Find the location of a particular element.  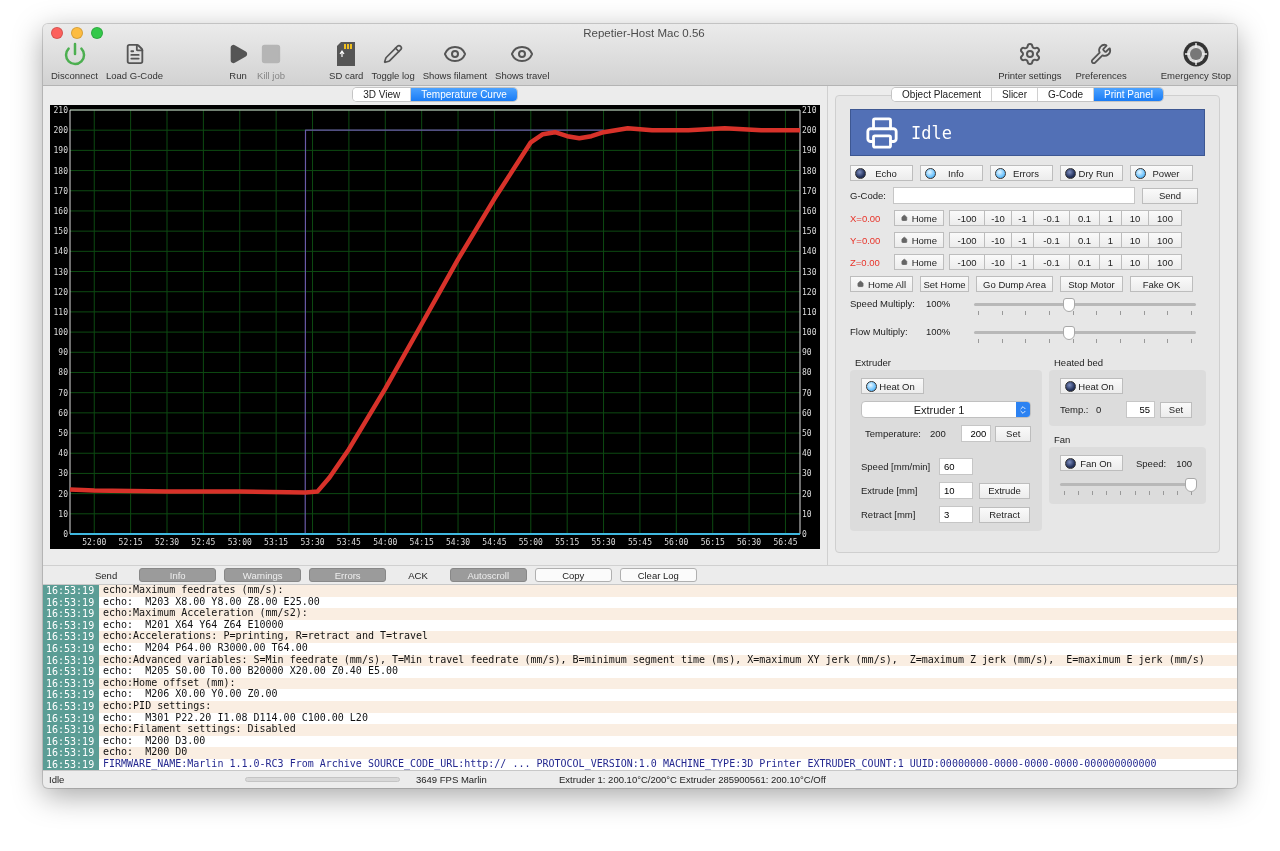

window-title: Repetier-Host Mac 0.56 is located at coordinates (644, 32).